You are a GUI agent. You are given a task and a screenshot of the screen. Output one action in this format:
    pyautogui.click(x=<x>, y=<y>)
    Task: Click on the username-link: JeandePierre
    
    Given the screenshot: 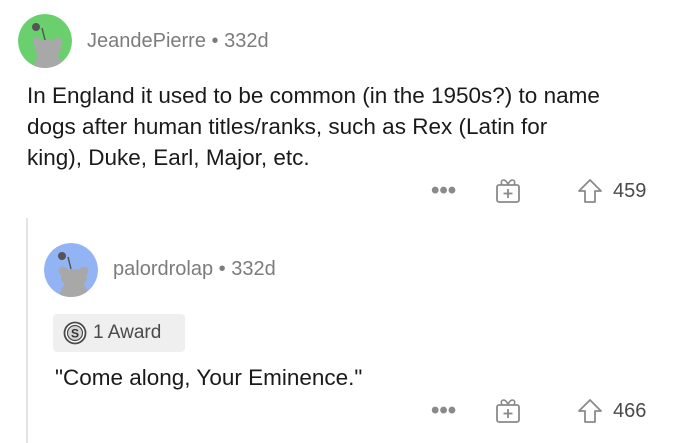 What is the action you would take?
    pyautogui.click(x=146, y=41)
    